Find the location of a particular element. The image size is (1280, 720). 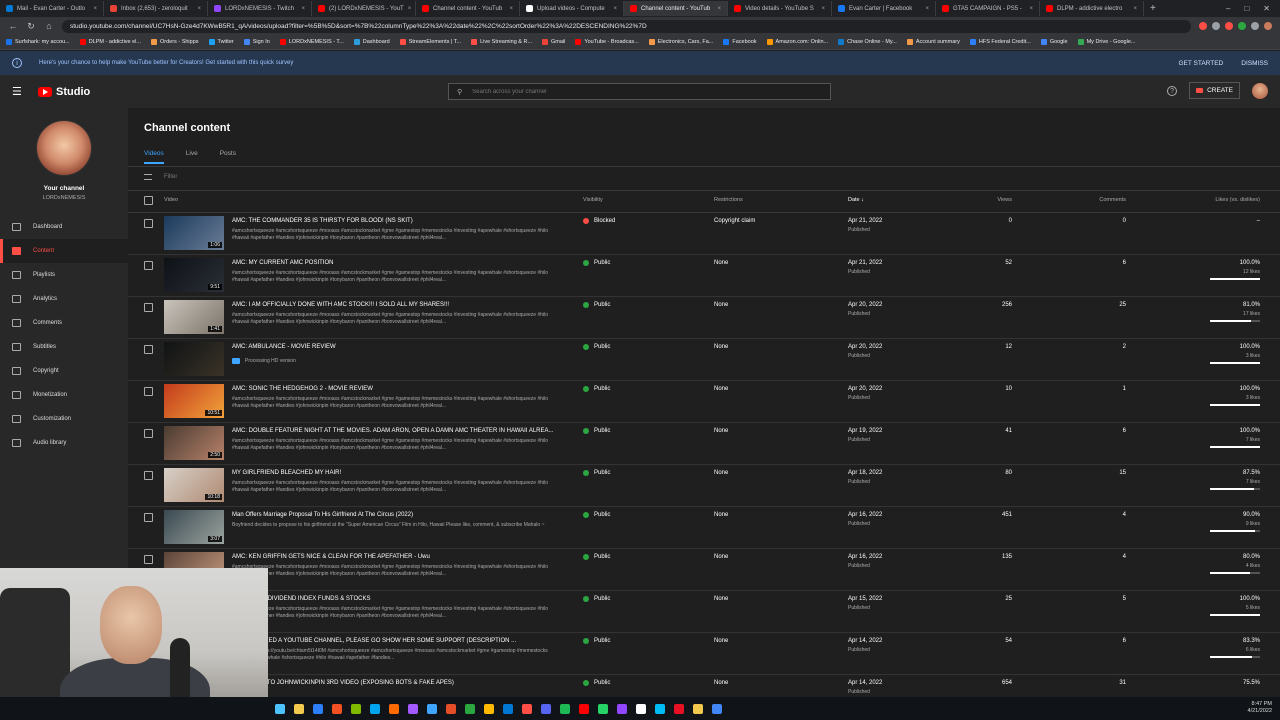

bookmark: Dashboard is located at coordinates (371, 42).